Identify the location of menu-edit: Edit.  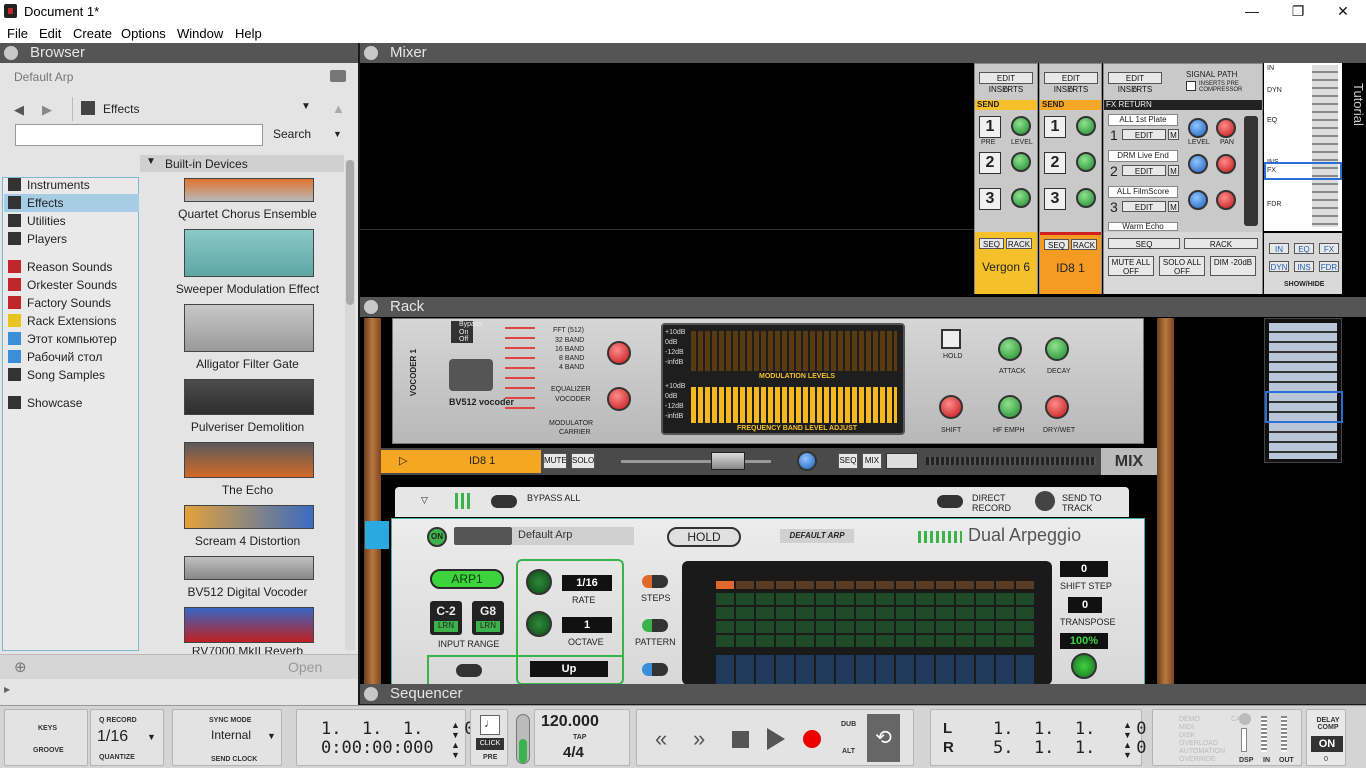
(50, 33).